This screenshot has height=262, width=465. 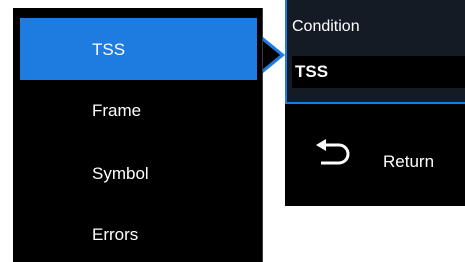 What do you see at coordinates (109, 49) in the screenshot?
I see `menu-item-label: TSS` at bounding box center [109, 49].